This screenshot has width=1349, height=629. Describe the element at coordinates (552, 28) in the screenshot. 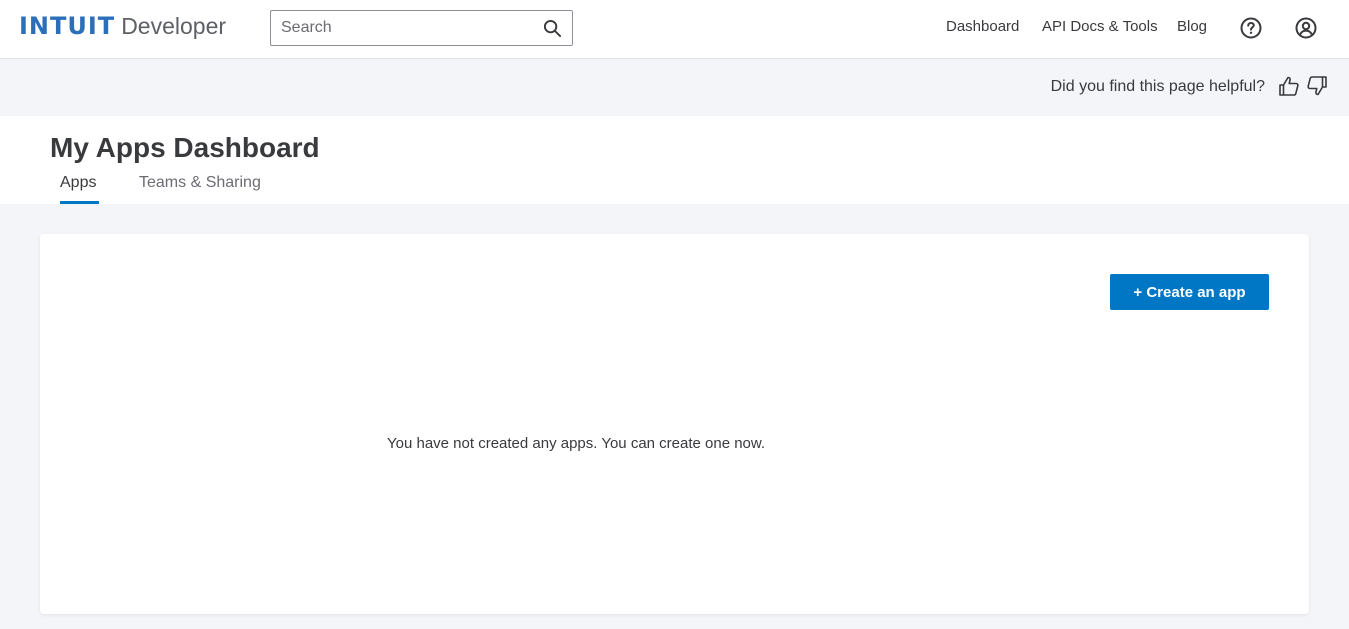

I see `search-icon` at that location.